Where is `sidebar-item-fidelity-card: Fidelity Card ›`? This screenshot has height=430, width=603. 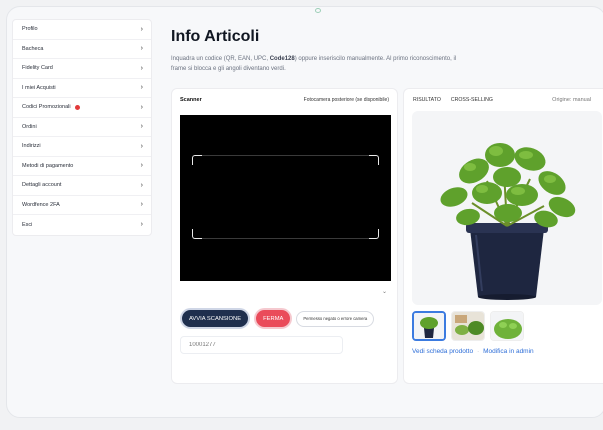
sidebar-item-fidelity-card: Fidelity Card › is located at coordinates (82, 69).